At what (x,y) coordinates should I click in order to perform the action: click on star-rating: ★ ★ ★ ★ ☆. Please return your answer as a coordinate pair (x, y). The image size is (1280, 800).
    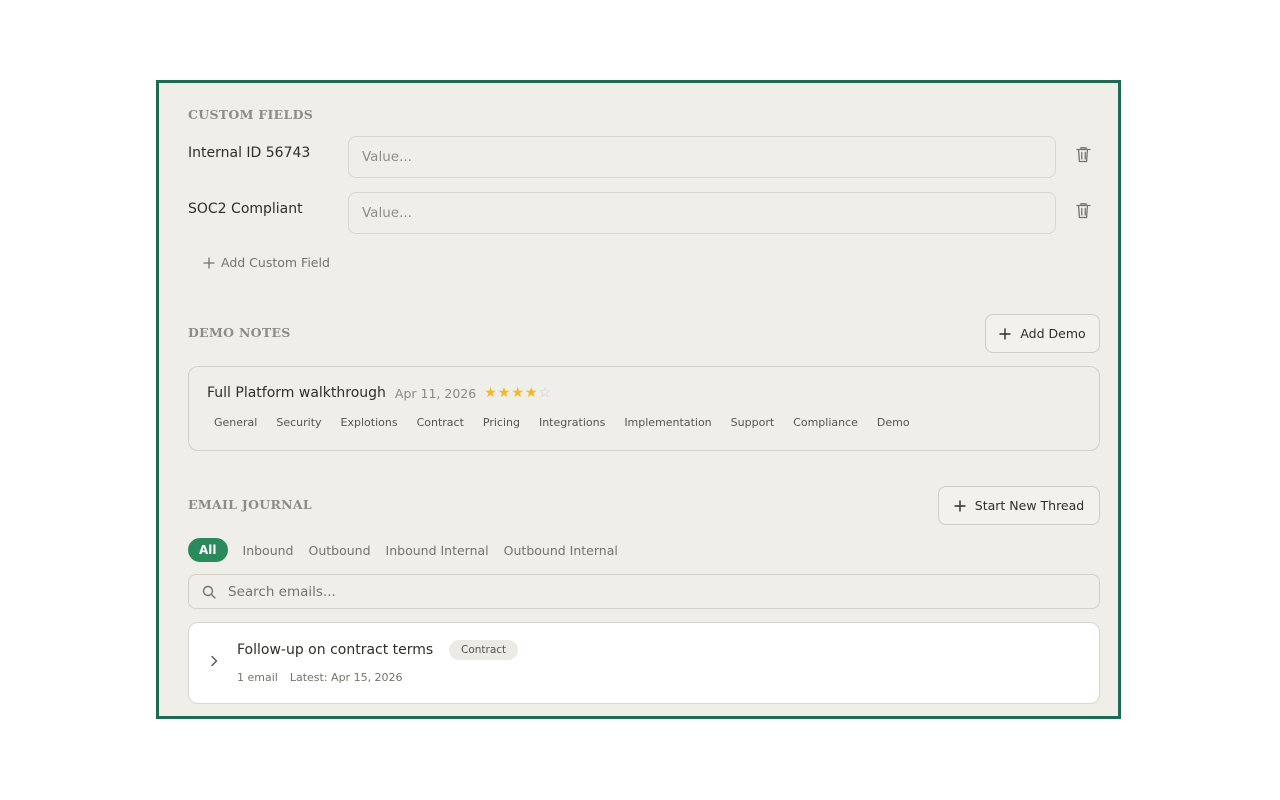
    Looking at the image, I should click on (517, 393).